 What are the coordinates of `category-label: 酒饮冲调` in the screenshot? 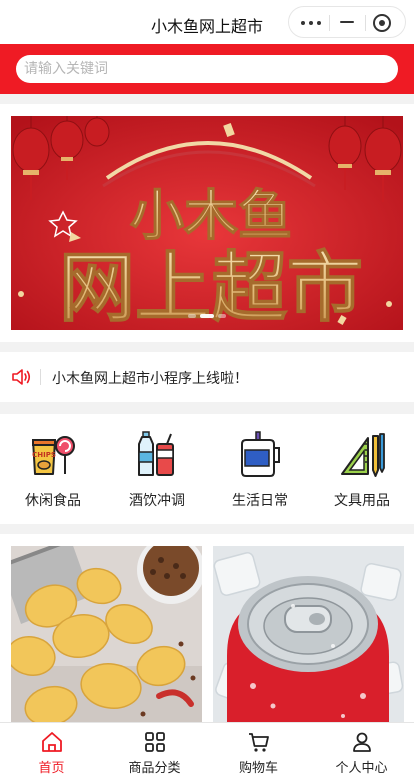 It's located at (157, 501).